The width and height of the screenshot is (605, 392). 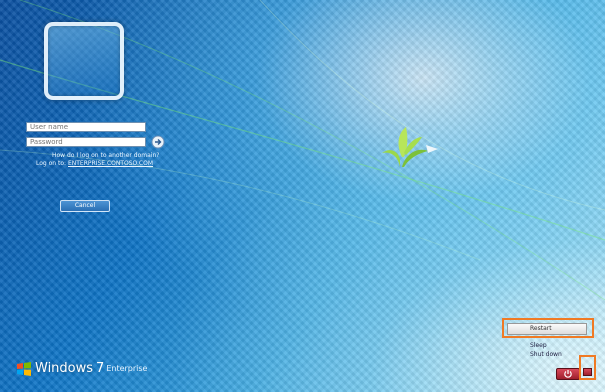 I want to click on windows-branding: Windows 7 Enterprise, so click(x=81, y=368).